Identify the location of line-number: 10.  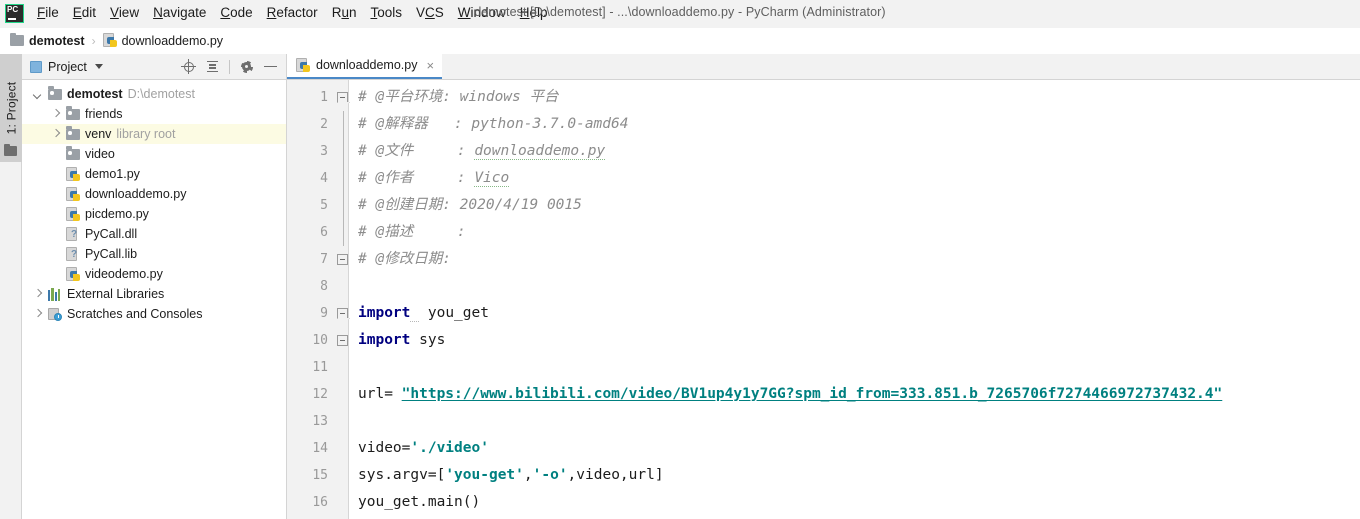
(320, 340).